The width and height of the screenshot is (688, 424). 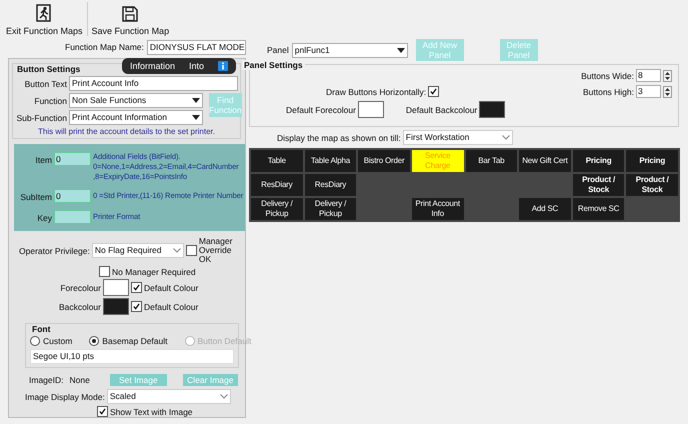 What do you see at coordinates (135, 341) in the screenshot?
I see `radio-label: Basemap Default` at bounding box center [135, 341].